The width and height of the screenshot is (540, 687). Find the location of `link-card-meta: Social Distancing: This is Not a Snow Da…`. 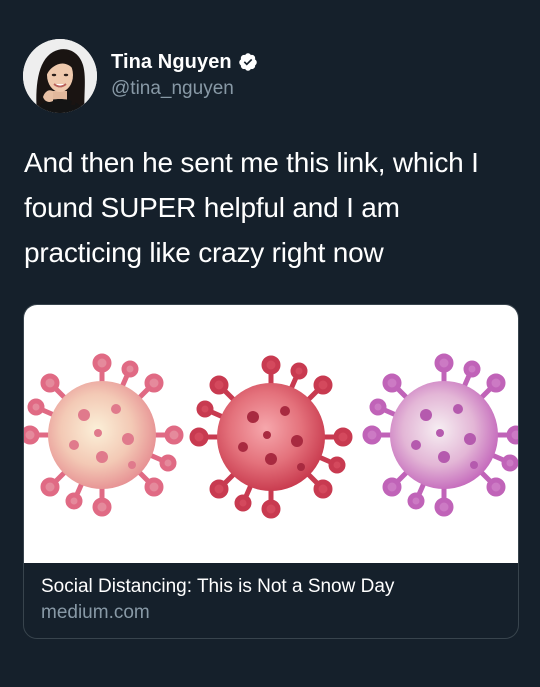

link-card-meta: Social Distancing: This is Not a Snow Da… is located at coordinates (271, 594).